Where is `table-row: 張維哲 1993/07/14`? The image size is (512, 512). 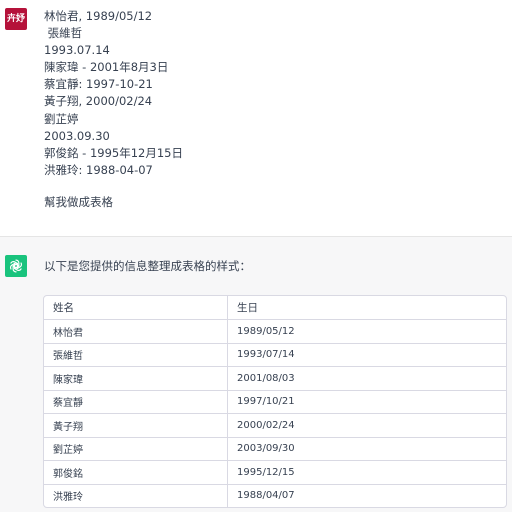 table-row: 張維哲 1993/07/14 is located at coordinates (275, 355).